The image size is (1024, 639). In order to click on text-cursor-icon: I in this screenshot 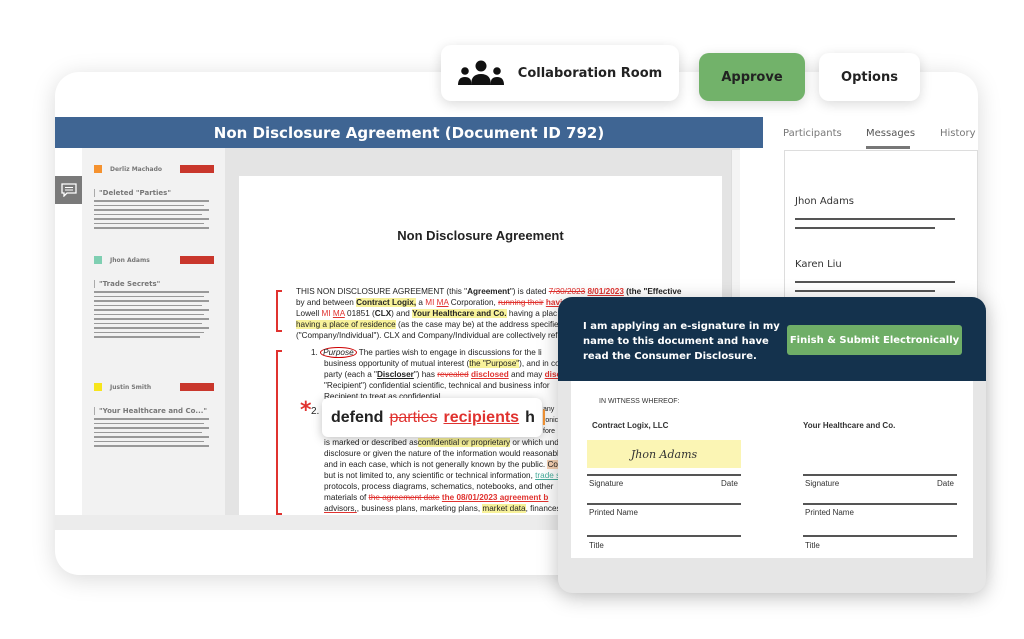, I will do `click(543, 417)`.